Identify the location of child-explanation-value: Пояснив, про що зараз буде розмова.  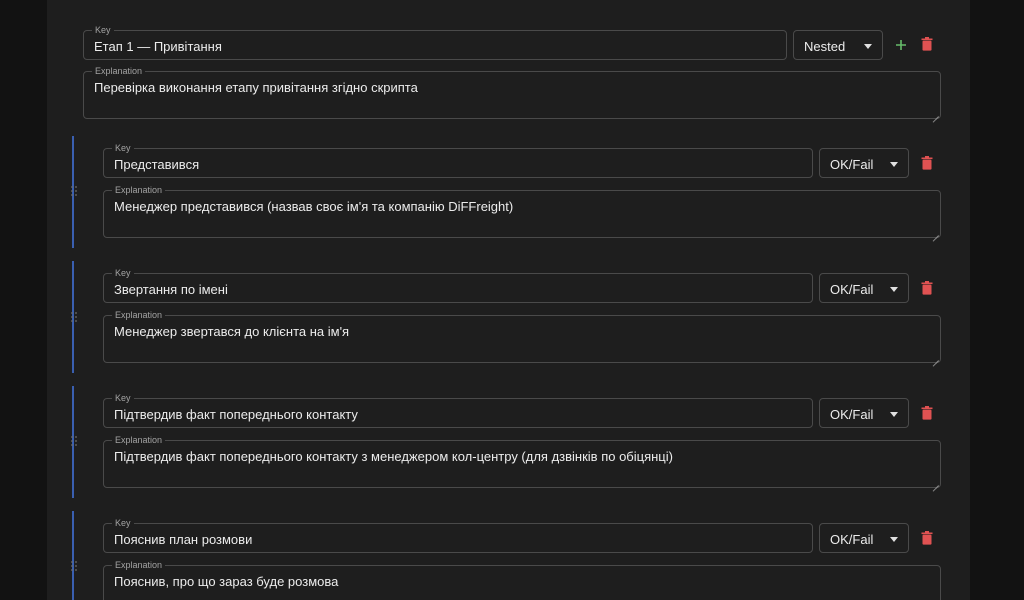
(226, 581).